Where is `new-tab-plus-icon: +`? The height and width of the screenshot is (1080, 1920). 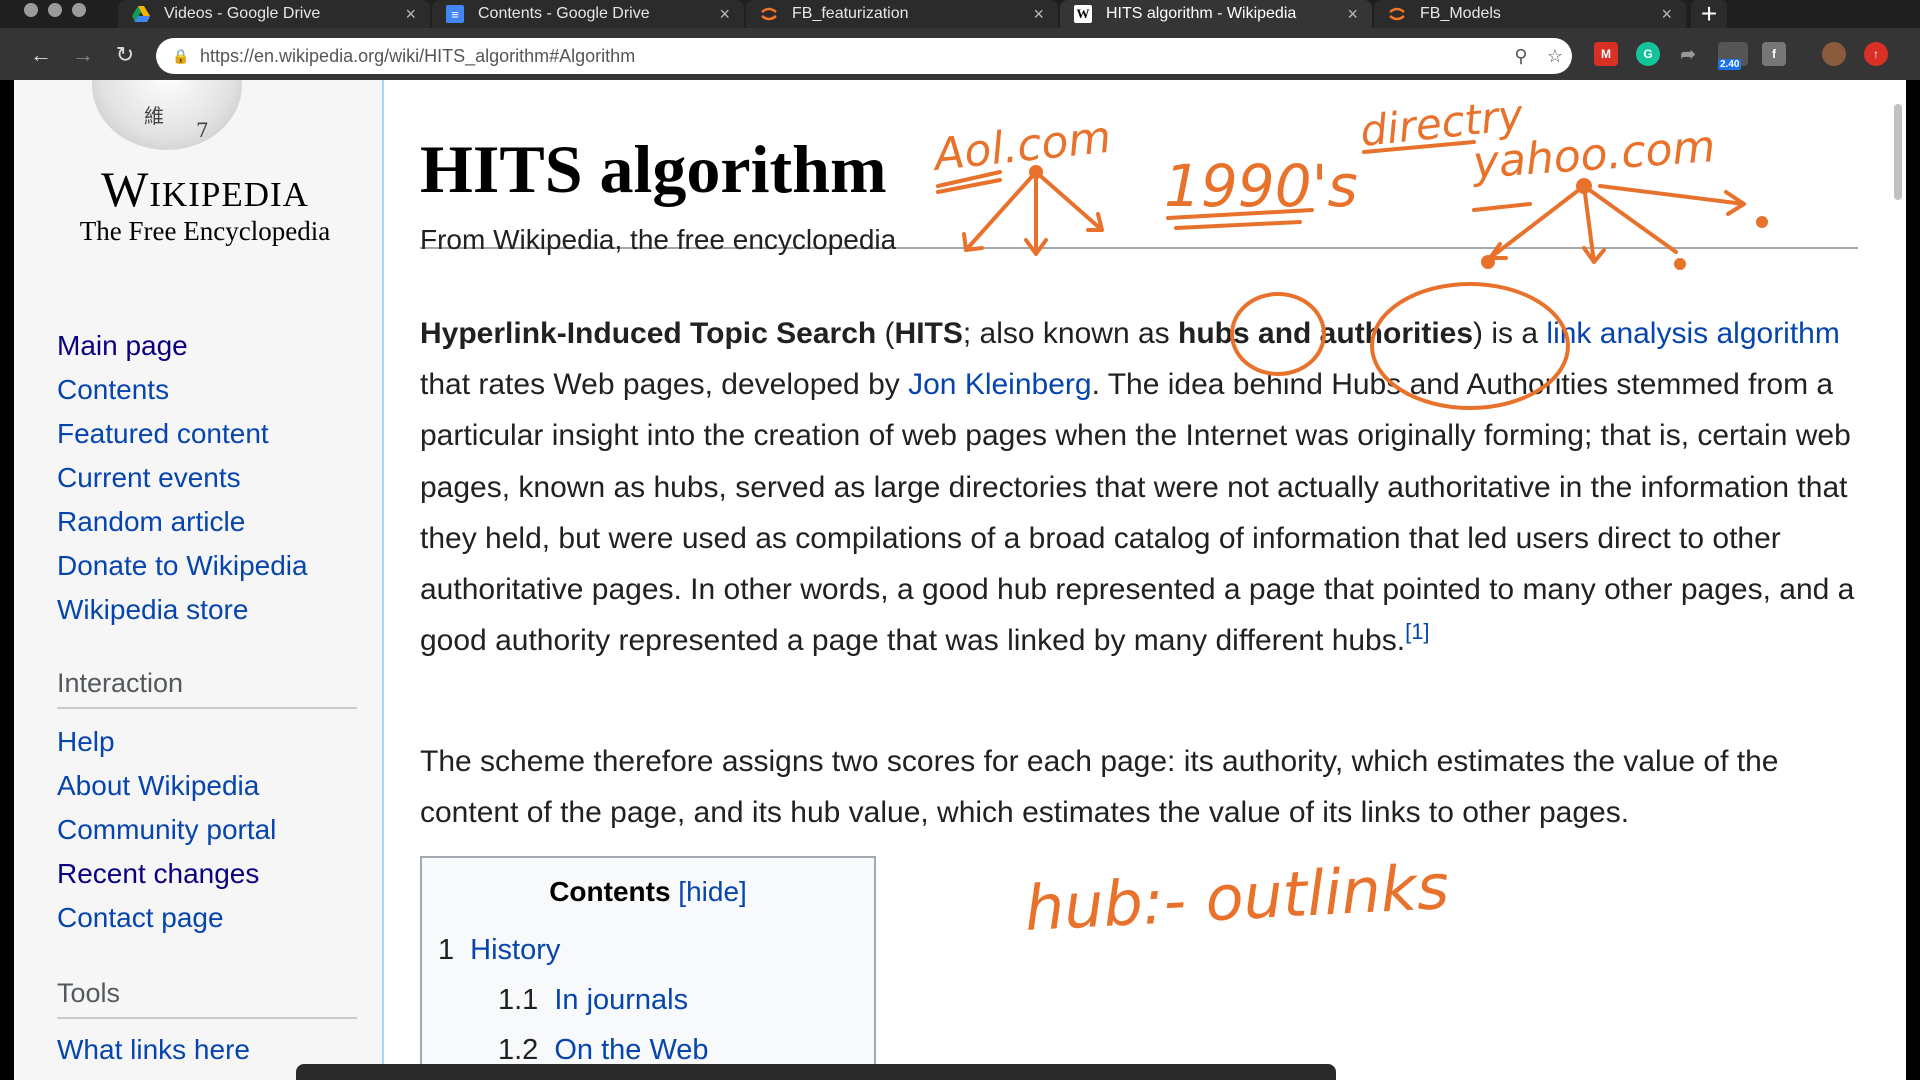
new-tab-plus-icon: + is located at coordinates (1709, 14).